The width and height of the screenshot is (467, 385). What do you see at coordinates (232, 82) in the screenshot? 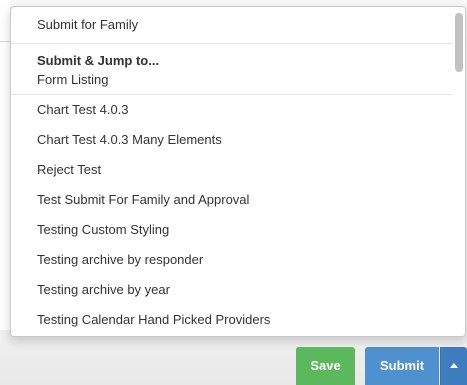
I see `menu-item-form-listing: Form Listing` at bounding box center [232, 82].